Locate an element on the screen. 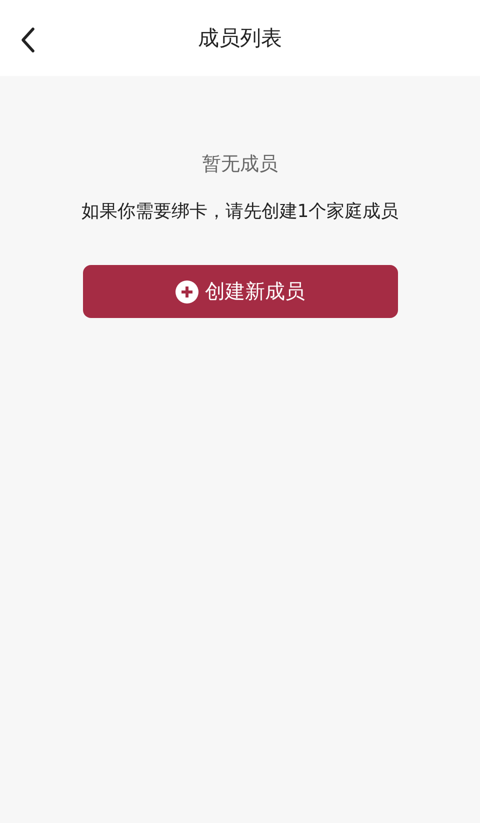  back-icon is located at coordinates (28, 40).